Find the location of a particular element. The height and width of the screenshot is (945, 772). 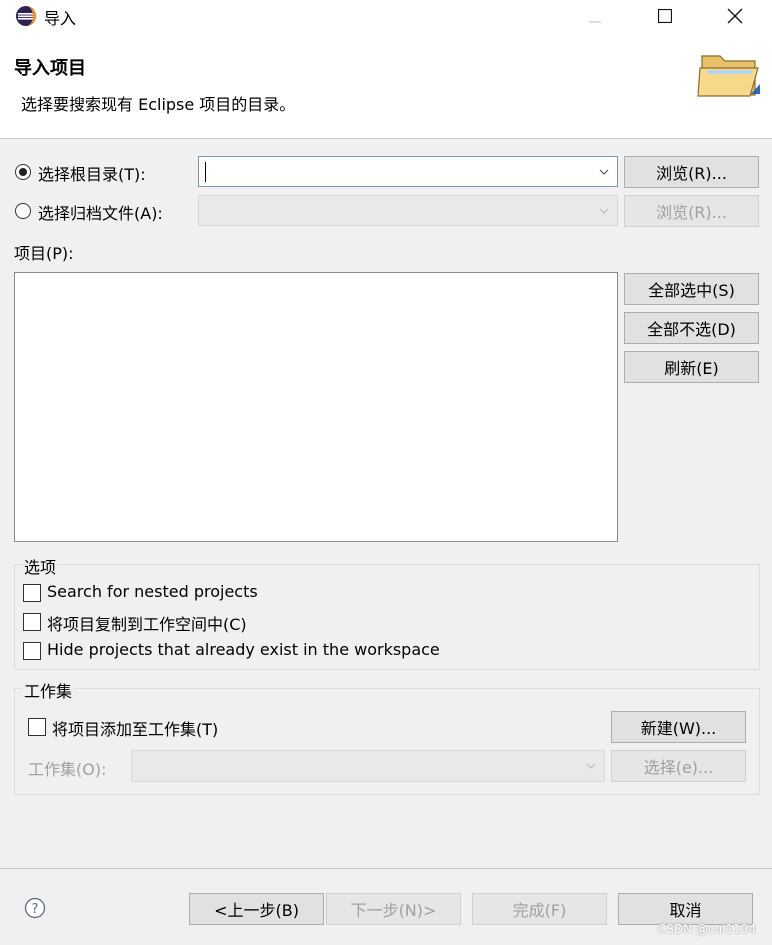

open-folder-icon is located at coordinates (728, 76).